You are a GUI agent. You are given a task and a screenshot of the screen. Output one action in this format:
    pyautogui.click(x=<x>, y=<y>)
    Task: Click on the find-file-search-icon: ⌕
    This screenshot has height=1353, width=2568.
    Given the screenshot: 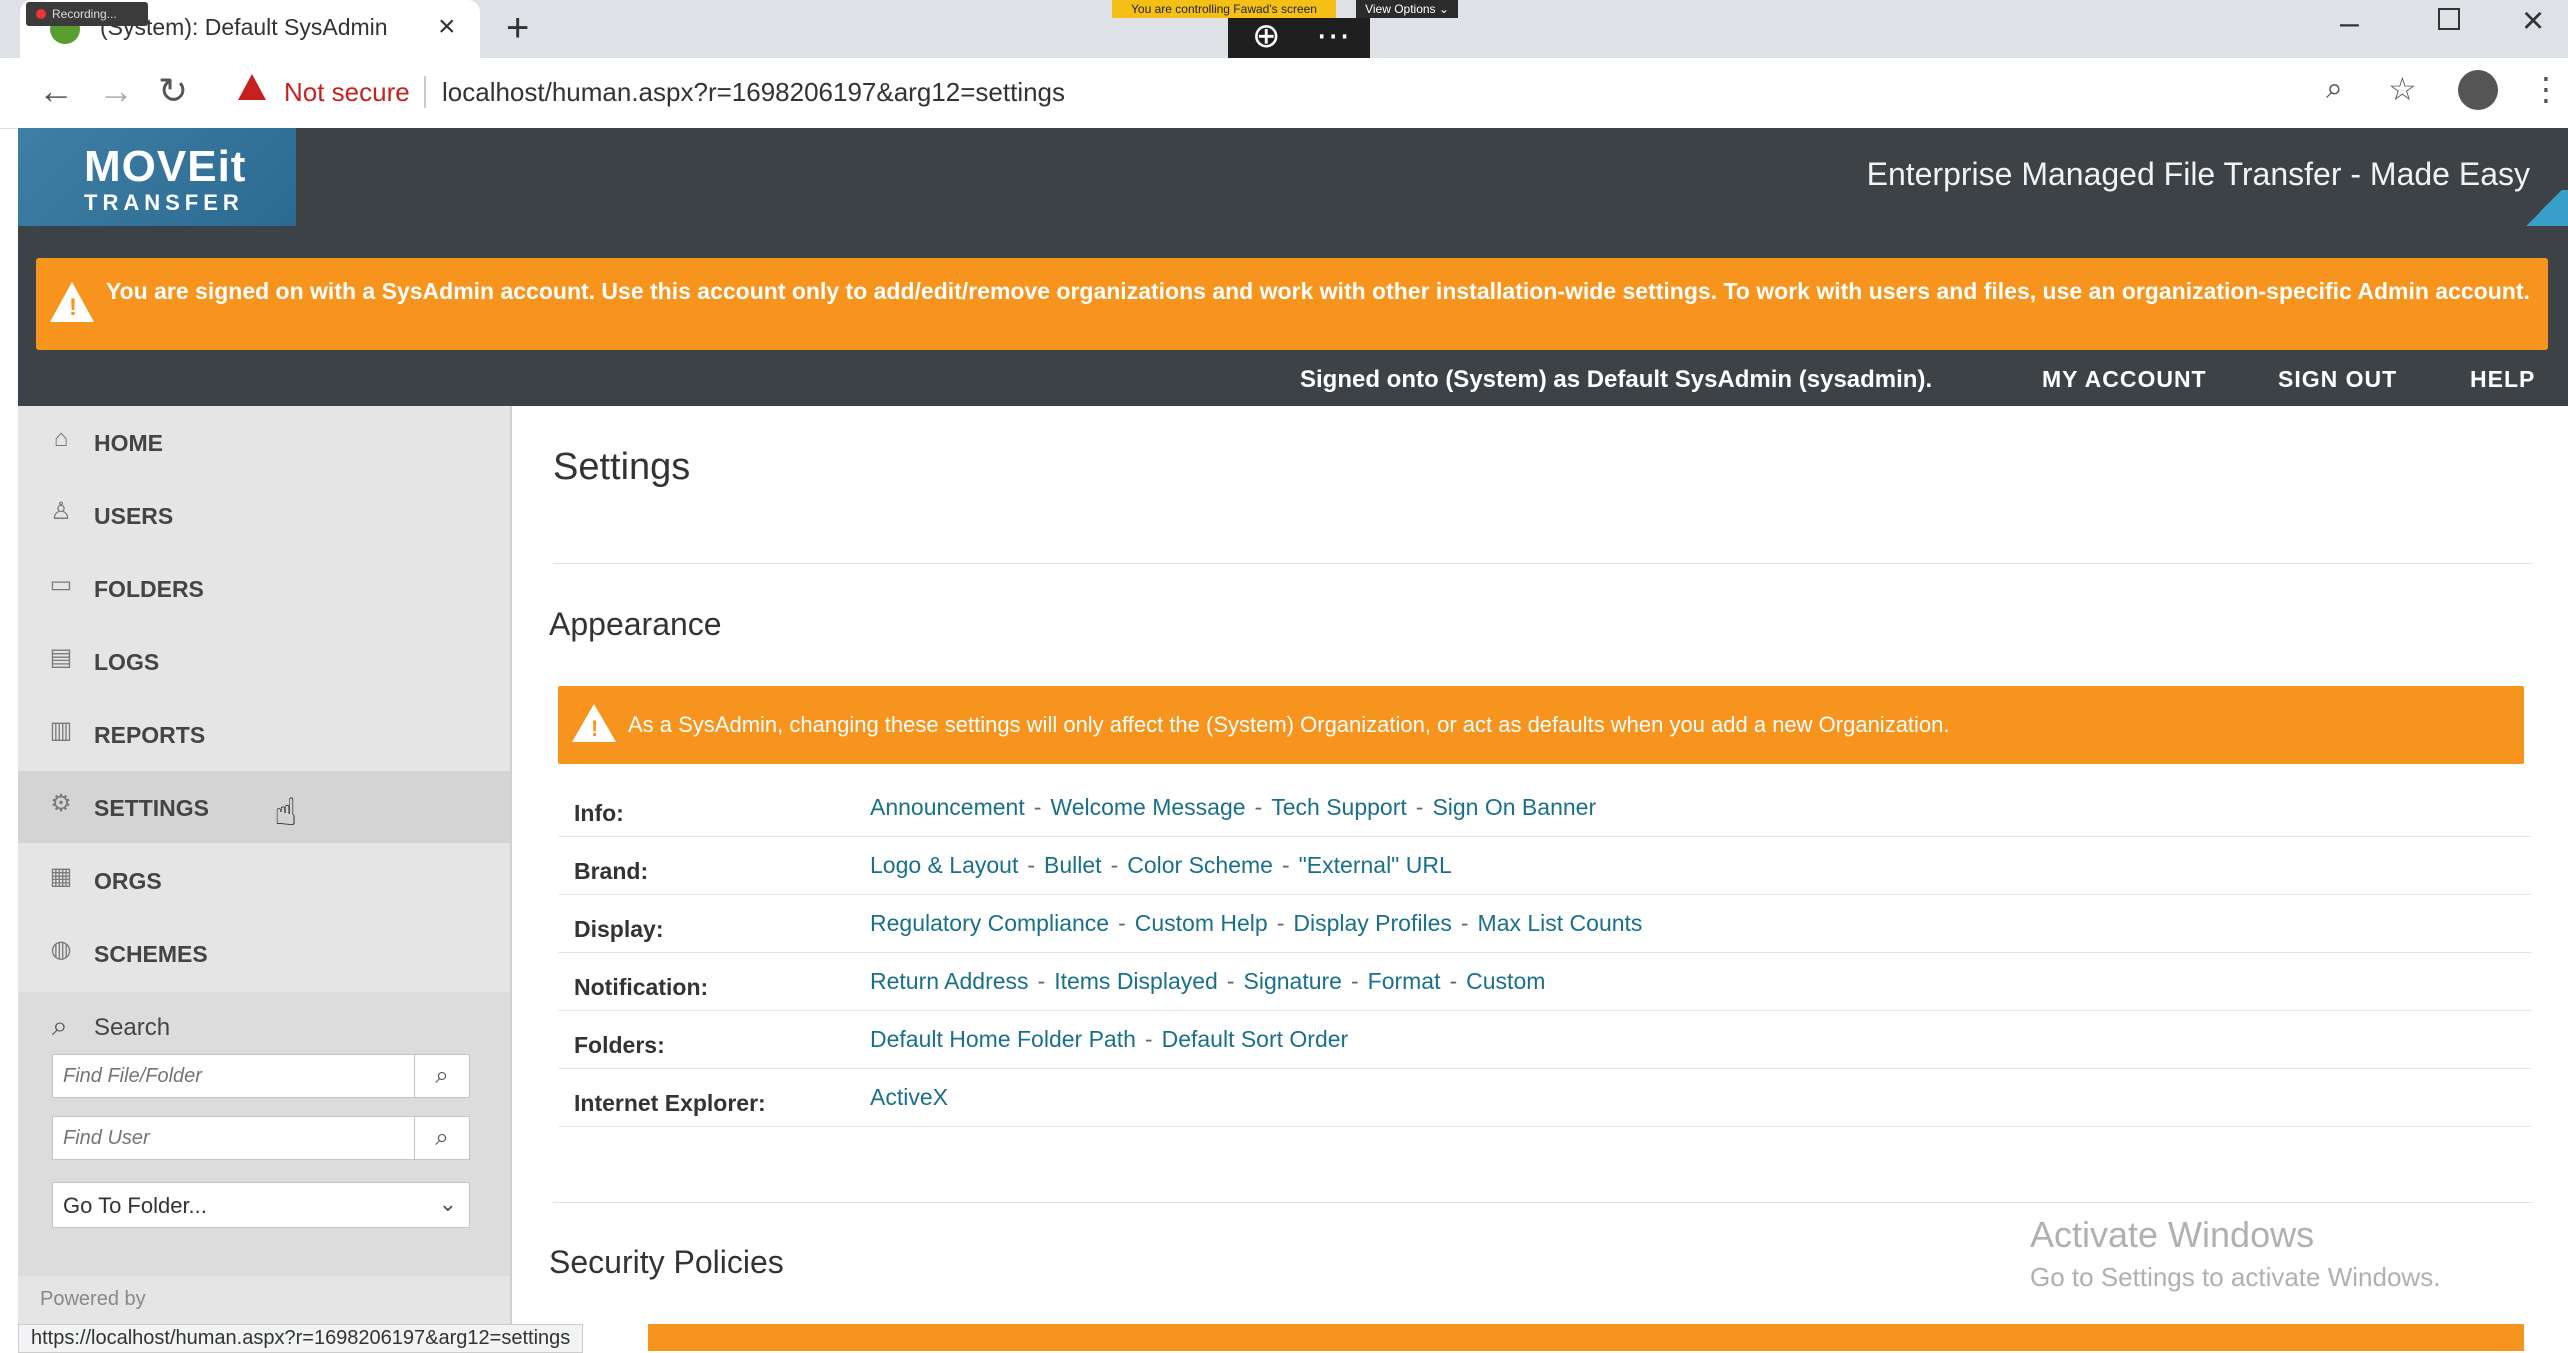 What is the action you would take?
    pyautogui.click(x=441, y=1076)
    